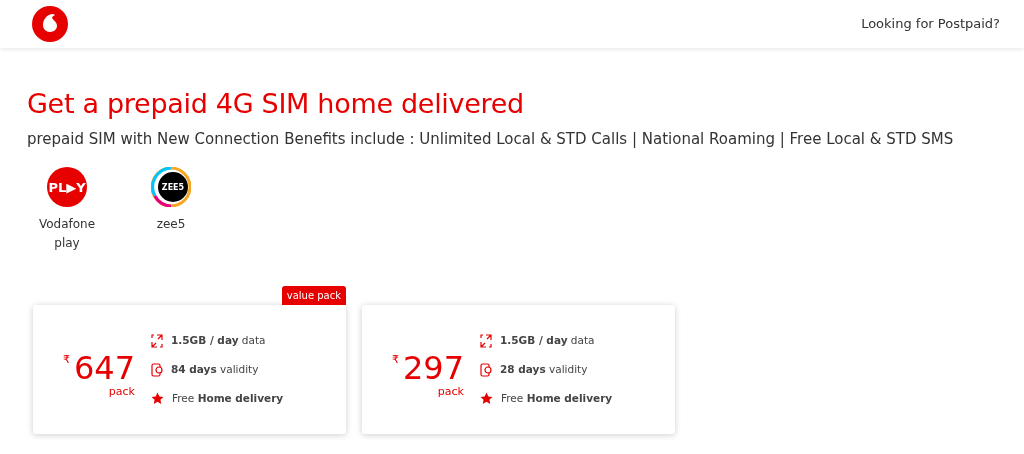 The height and width of the screenshot is (454, 1024). Describe the element at coordinates (544, 369) in the screenshot. I see `pack-feature: 28 days validity` at that location.